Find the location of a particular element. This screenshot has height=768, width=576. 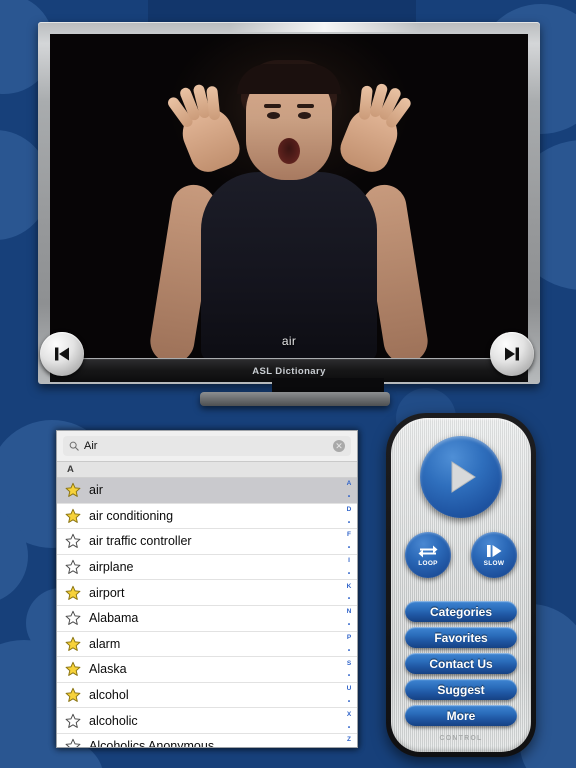

search-icon is located at coordinates (74, 446).